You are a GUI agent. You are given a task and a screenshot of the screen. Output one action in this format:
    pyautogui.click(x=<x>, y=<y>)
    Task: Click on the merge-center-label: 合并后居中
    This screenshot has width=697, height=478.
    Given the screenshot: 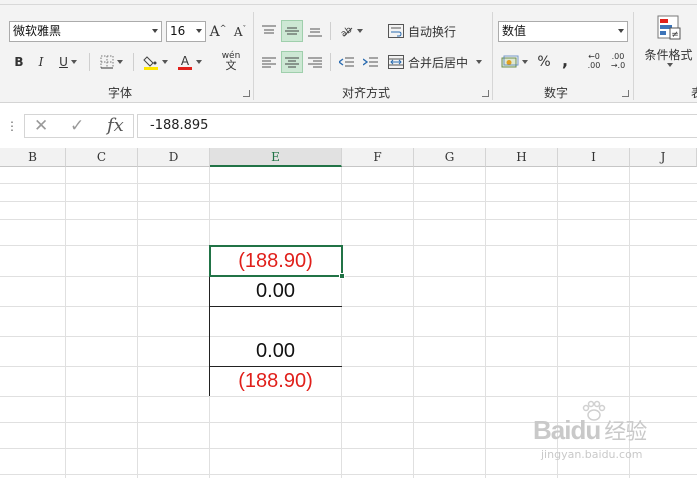 What is the action you would take?
    pyautogui.click(x=438, y=62)
    